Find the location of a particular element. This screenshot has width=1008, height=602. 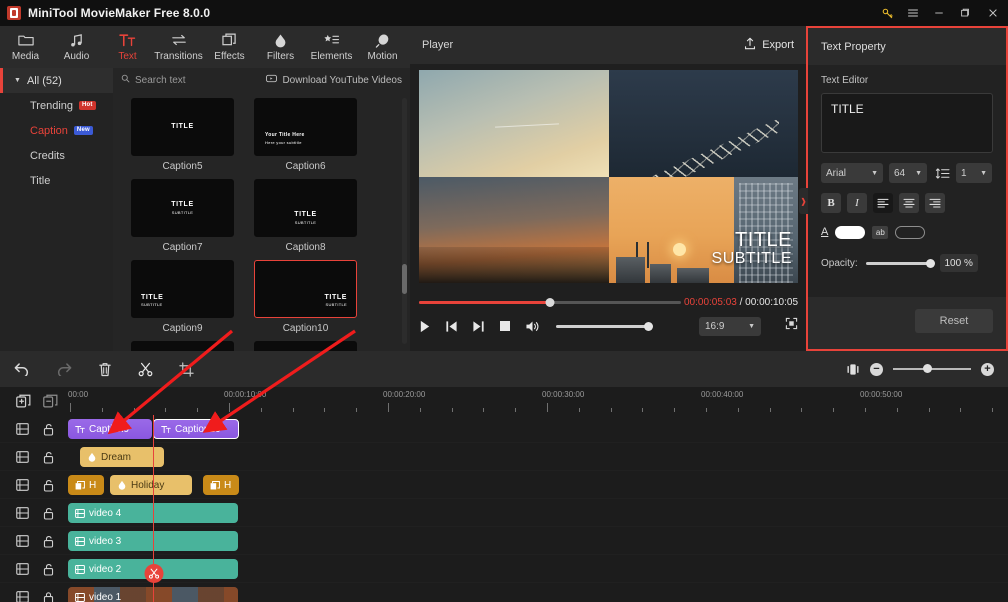

seek-slider is located at coordinates (550, 302).